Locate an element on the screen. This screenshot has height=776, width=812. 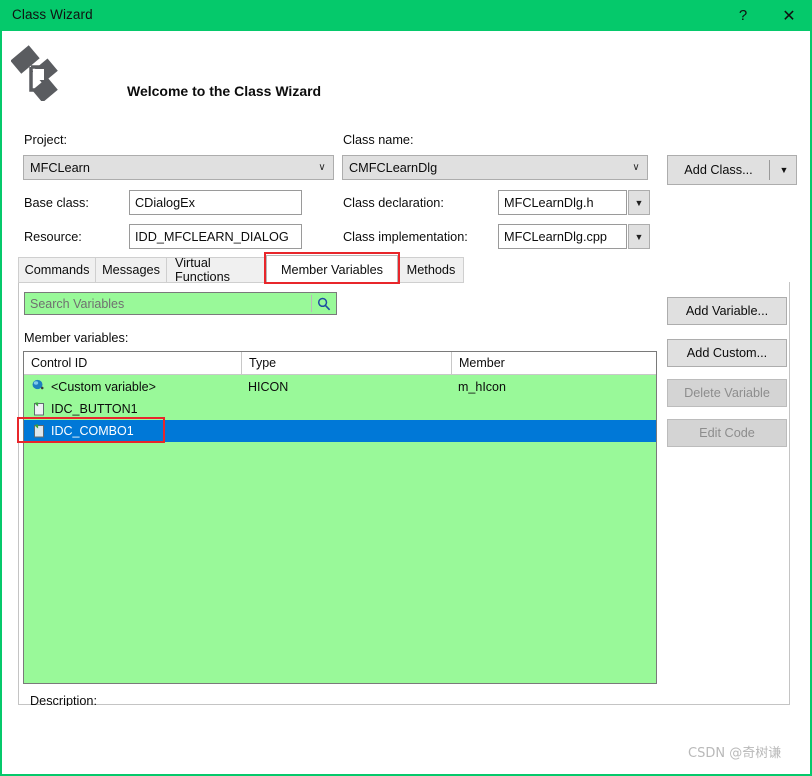
tab-label: Commands is located at coordinates (57, 270).